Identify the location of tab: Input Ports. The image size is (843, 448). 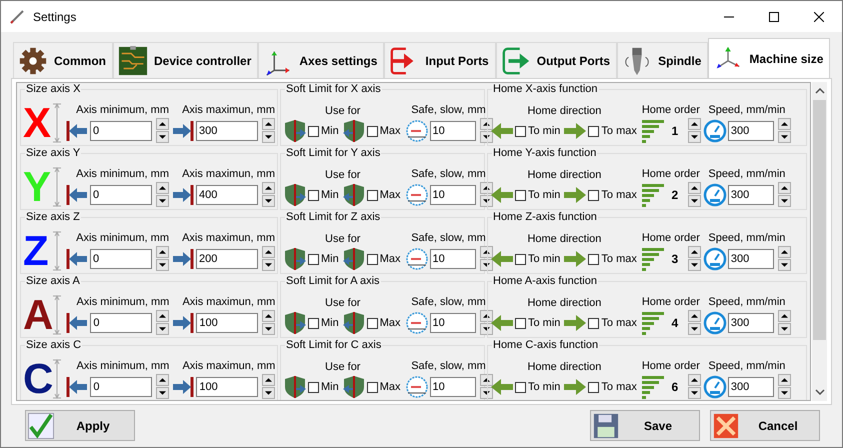
(440, 60).